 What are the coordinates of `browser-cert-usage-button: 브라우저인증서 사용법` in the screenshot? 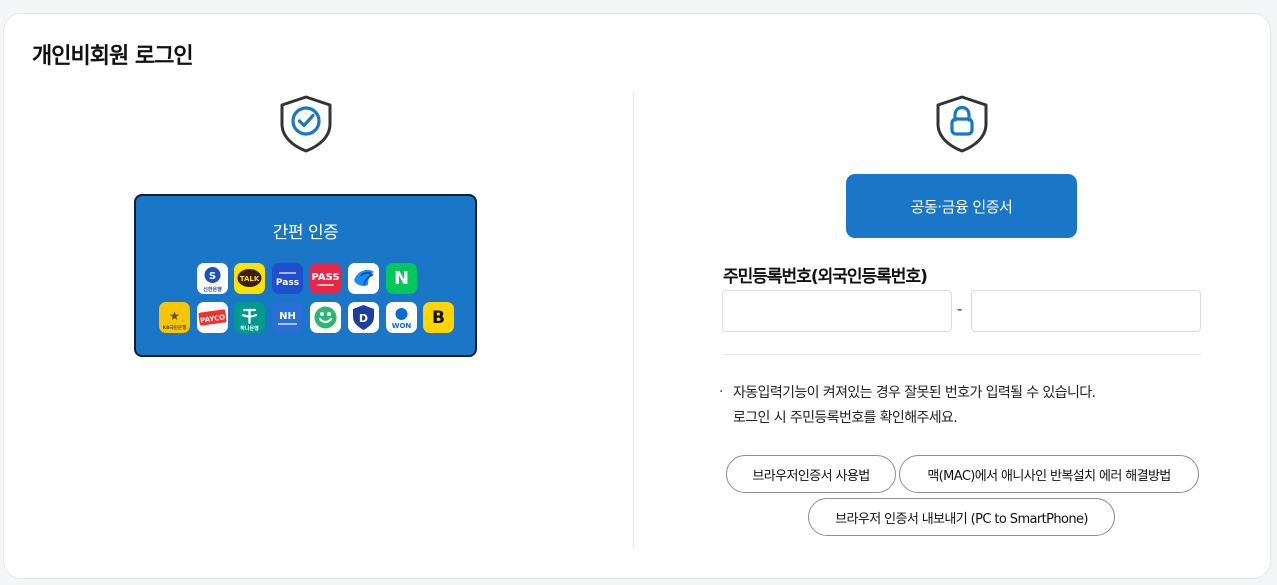 It's located at (811, 474).